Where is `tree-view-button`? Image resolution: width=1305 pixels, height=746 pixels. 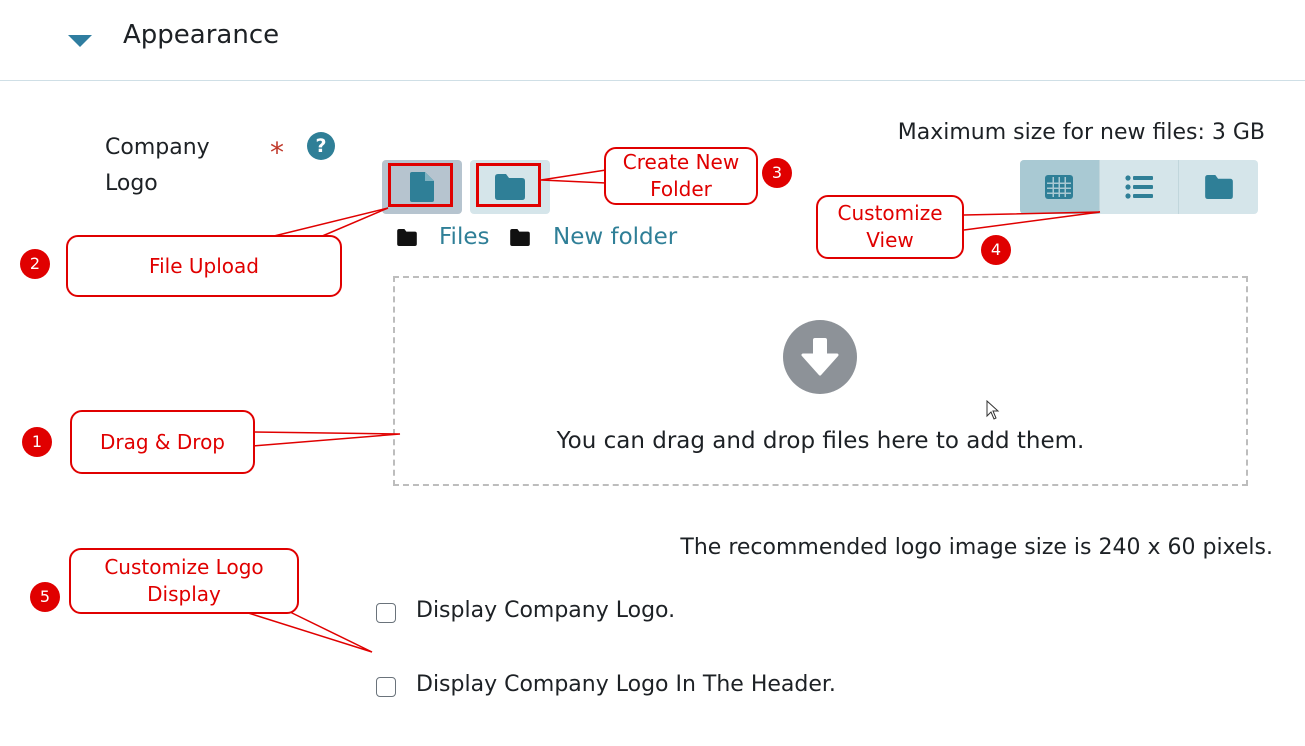
tree-view-button is located at coordinates (1218, 187).